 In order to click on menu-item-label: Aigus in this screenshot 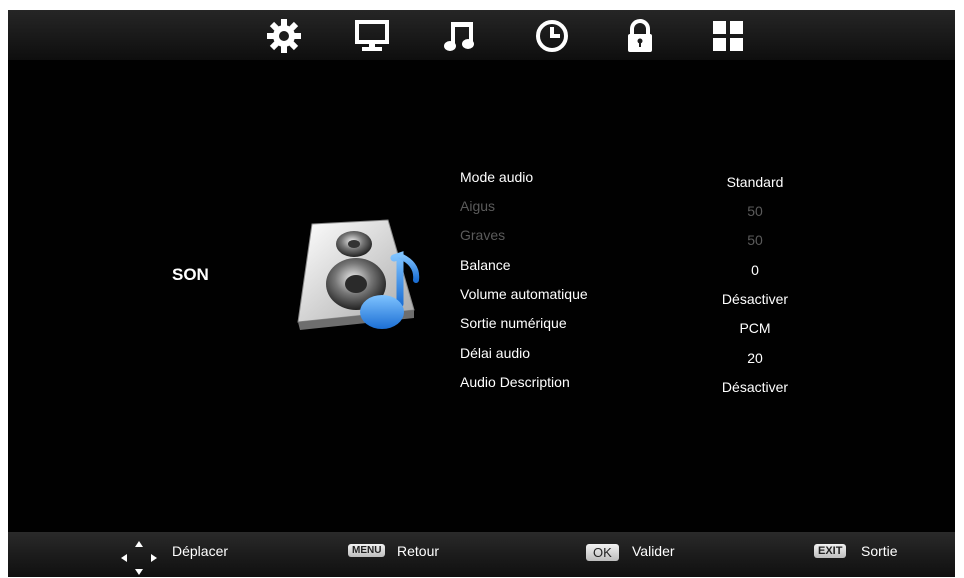, I will do `click(478, 206)`.